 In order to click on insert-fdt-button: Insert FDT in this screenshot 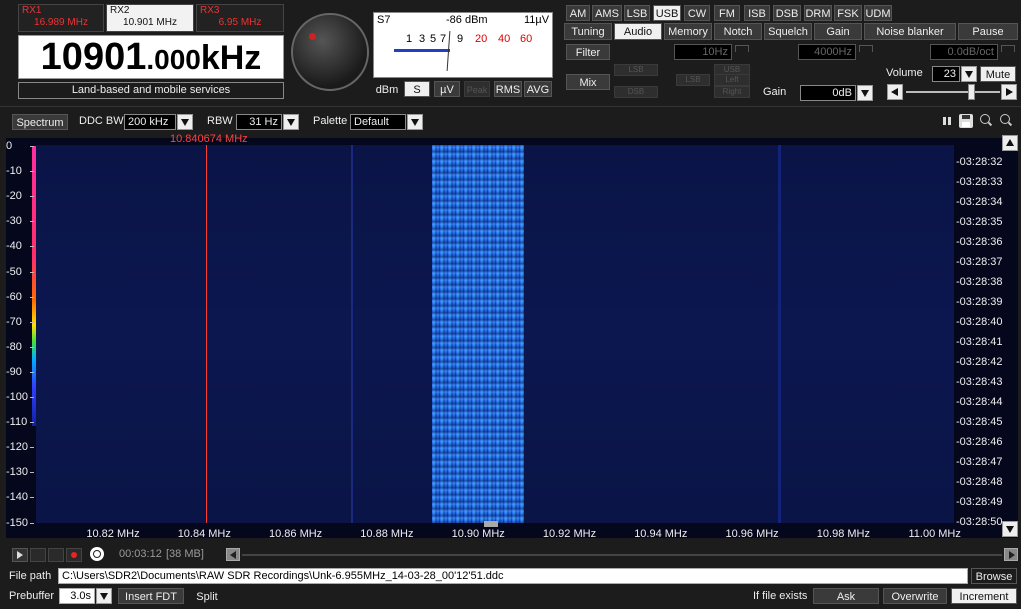, I will do `click(151, 596)`.